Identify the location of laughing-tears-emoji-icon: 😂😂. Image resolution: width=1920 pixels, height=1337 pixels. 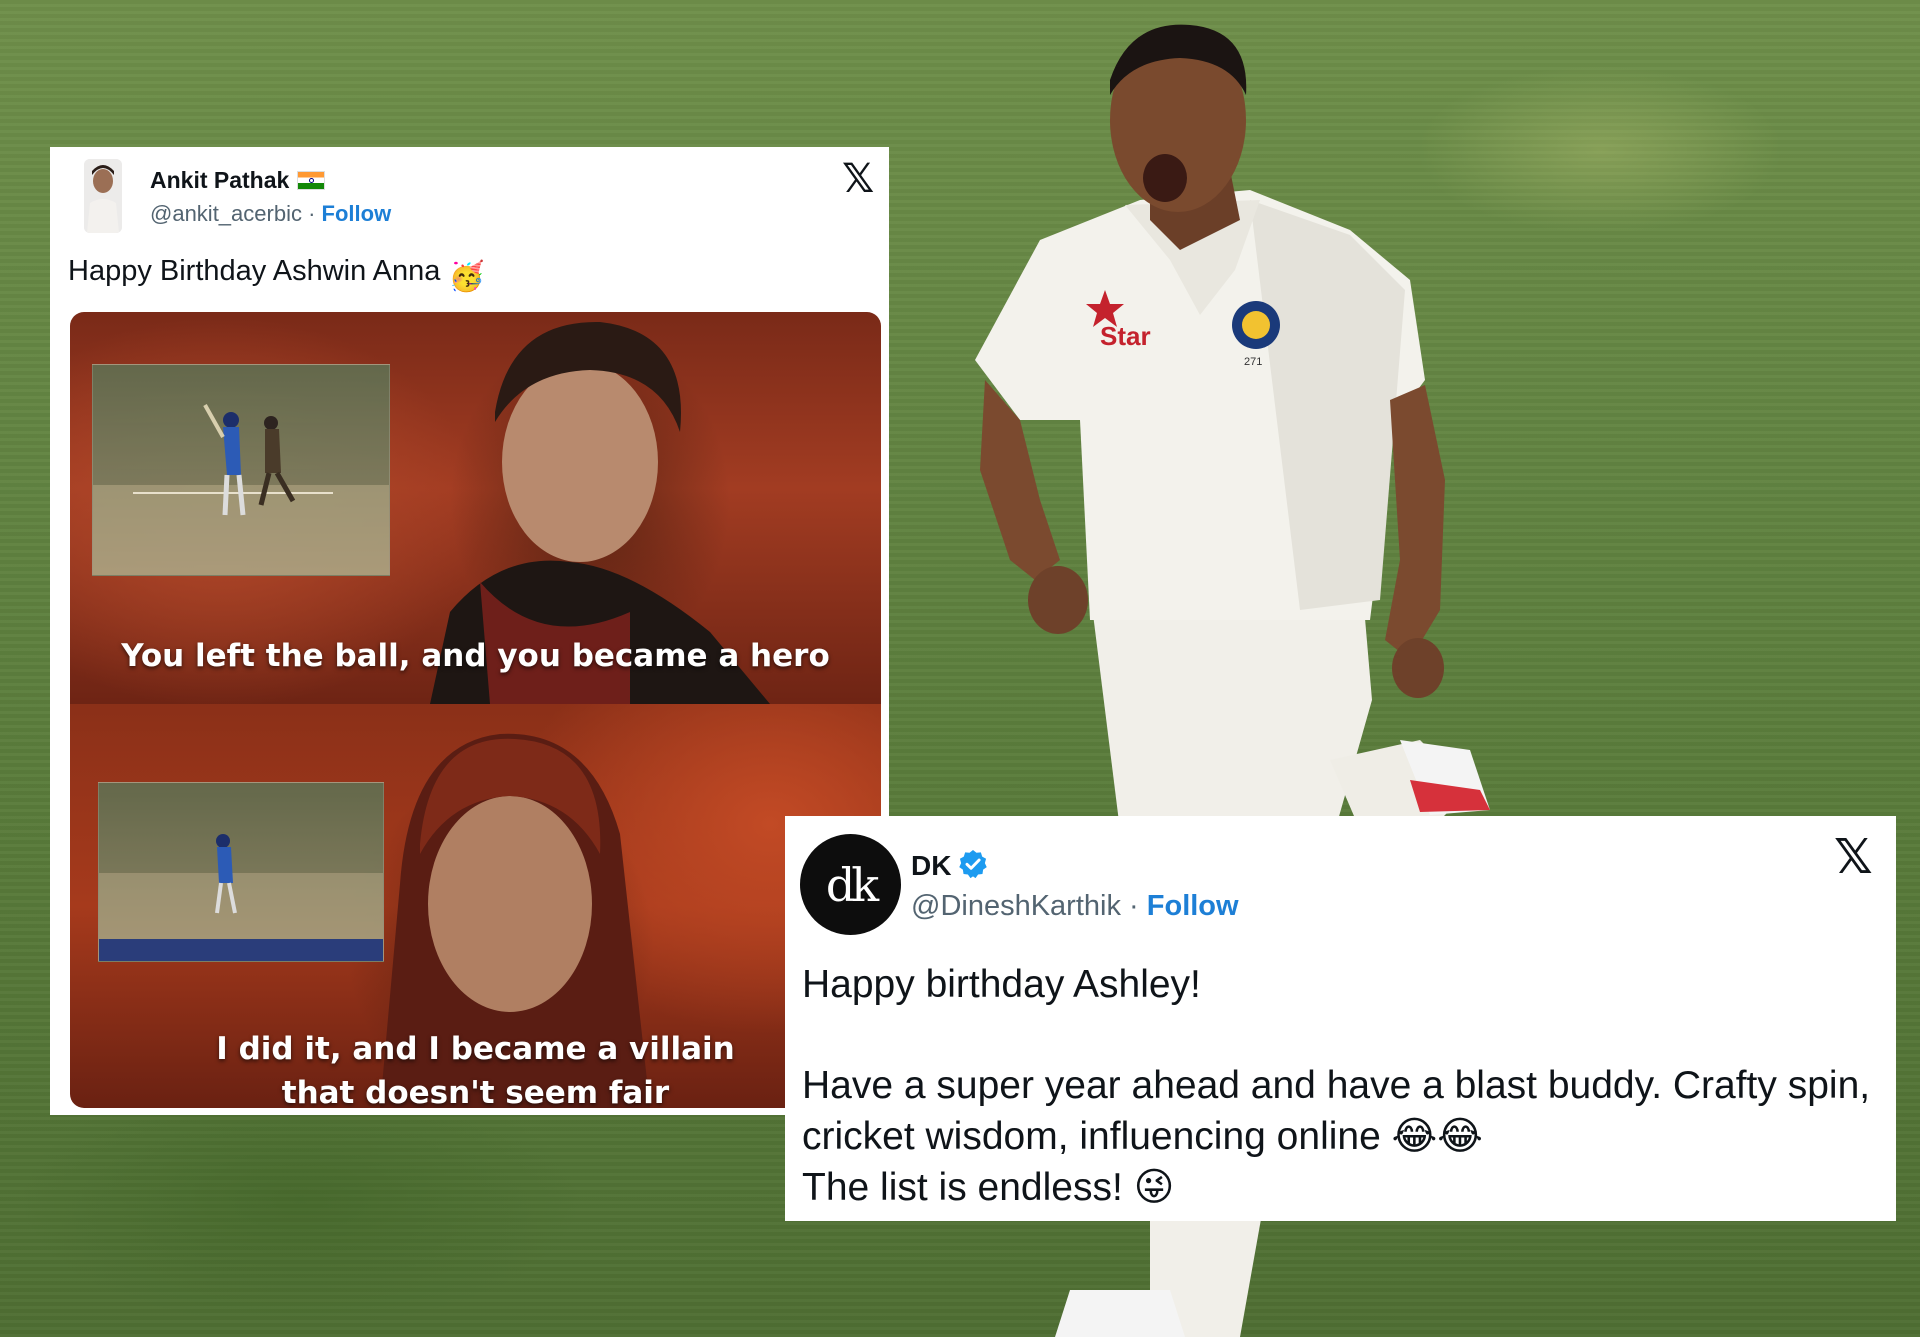
(1437, 1136).